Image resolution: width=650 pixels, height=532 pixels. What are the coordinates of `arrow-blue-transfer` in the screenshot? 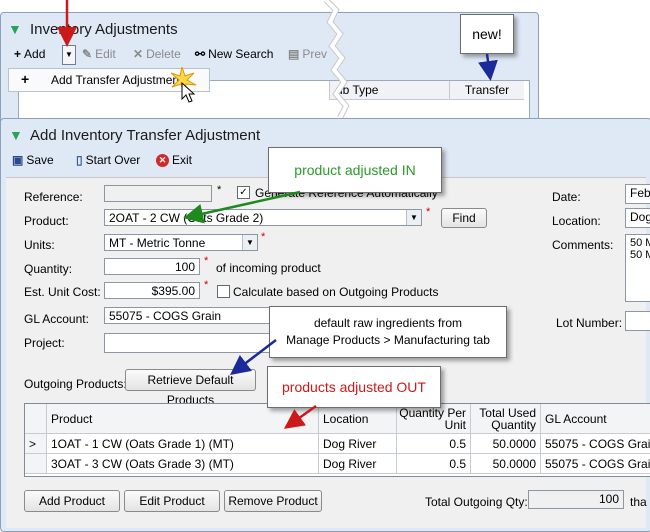 It's located at (488, 67).